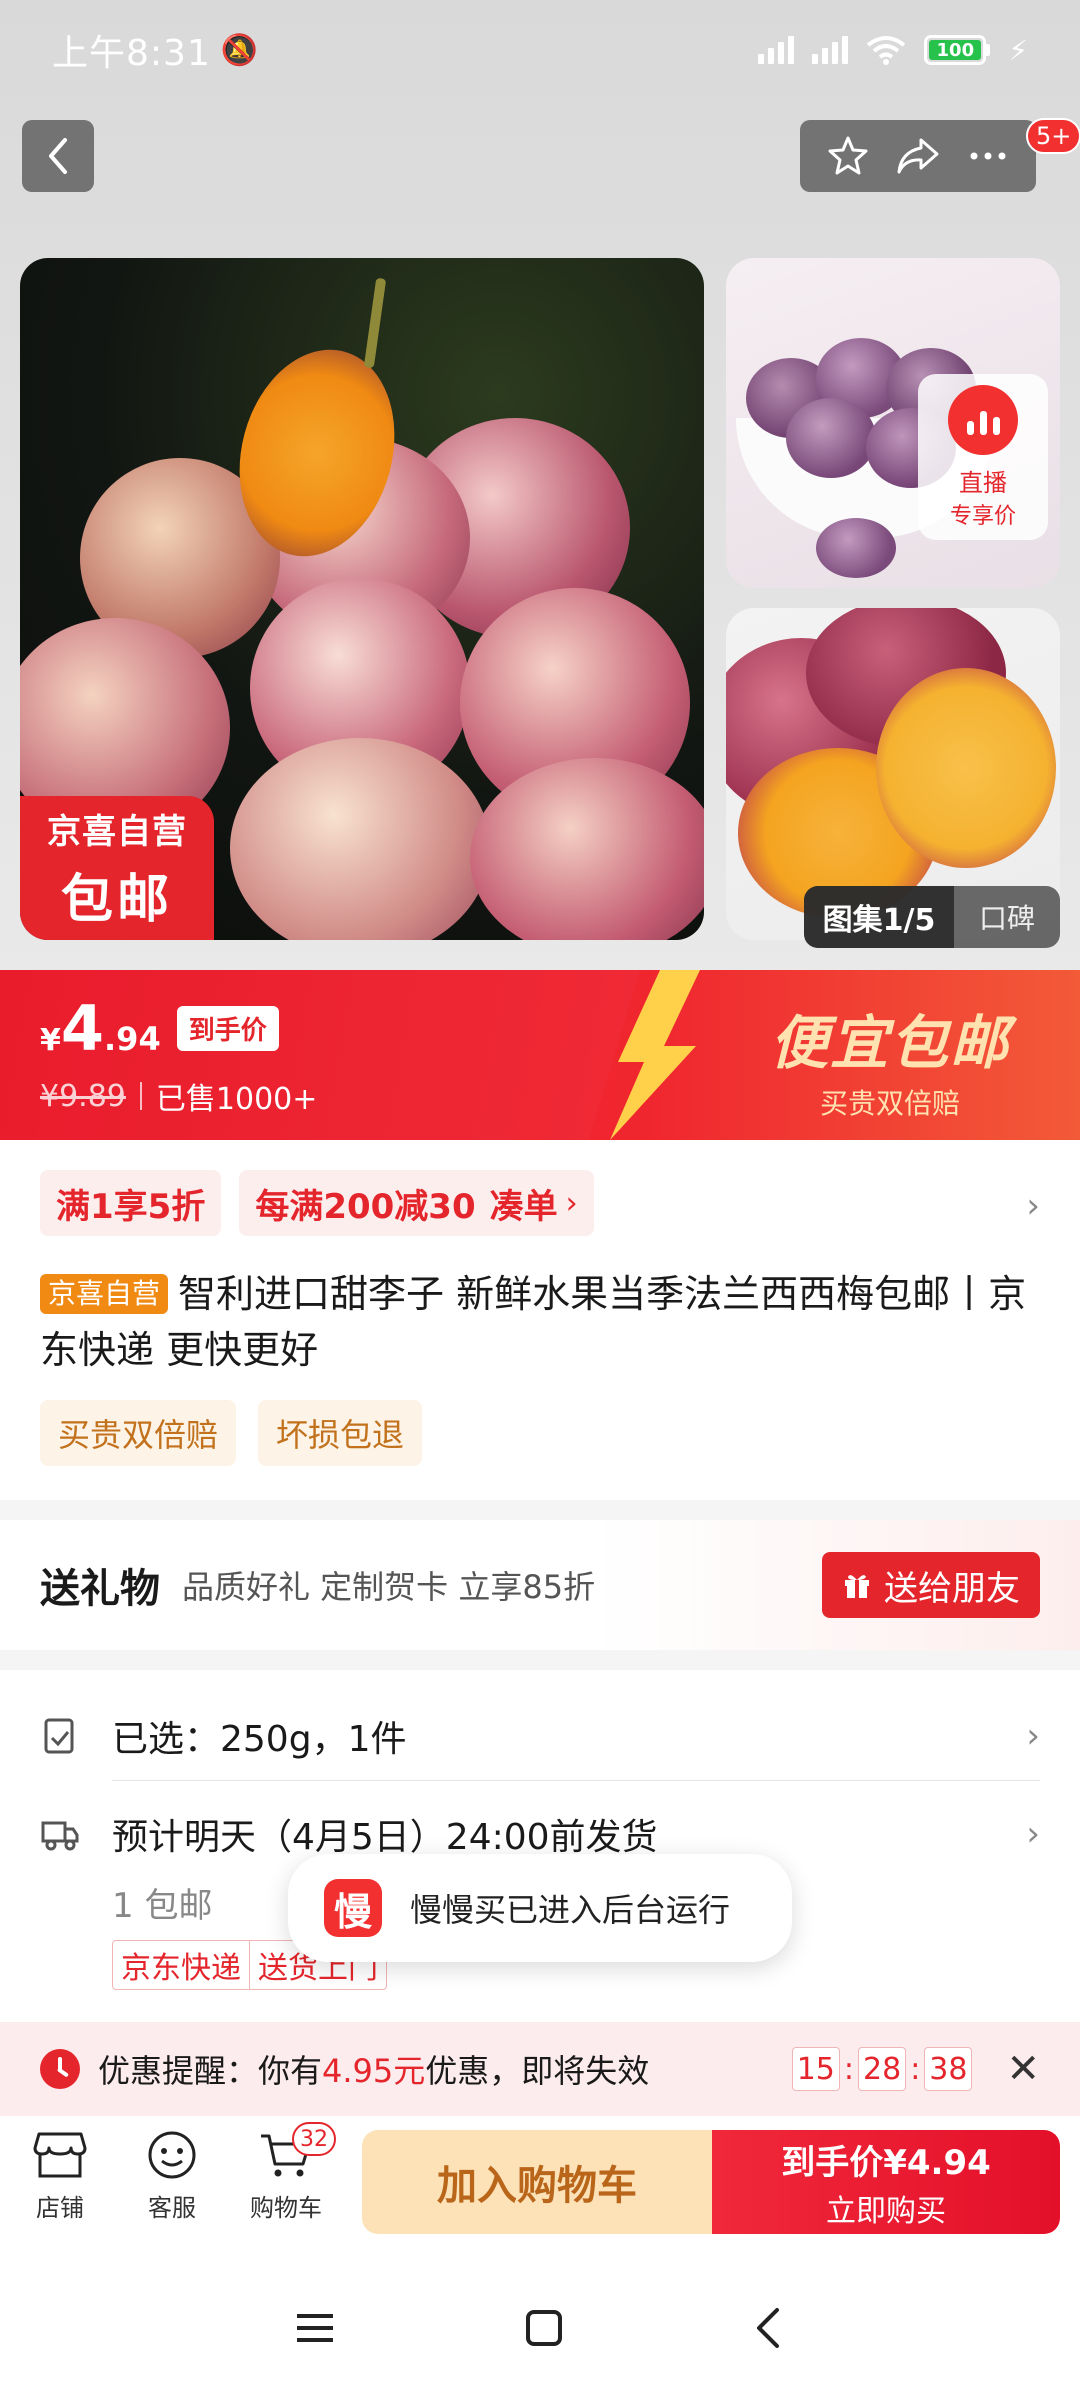 The height and width of the screenshot is (2400, 1080). Describe the element at coordinates (886, 50) in the screenshot. I see `wifi-icon` at that location.